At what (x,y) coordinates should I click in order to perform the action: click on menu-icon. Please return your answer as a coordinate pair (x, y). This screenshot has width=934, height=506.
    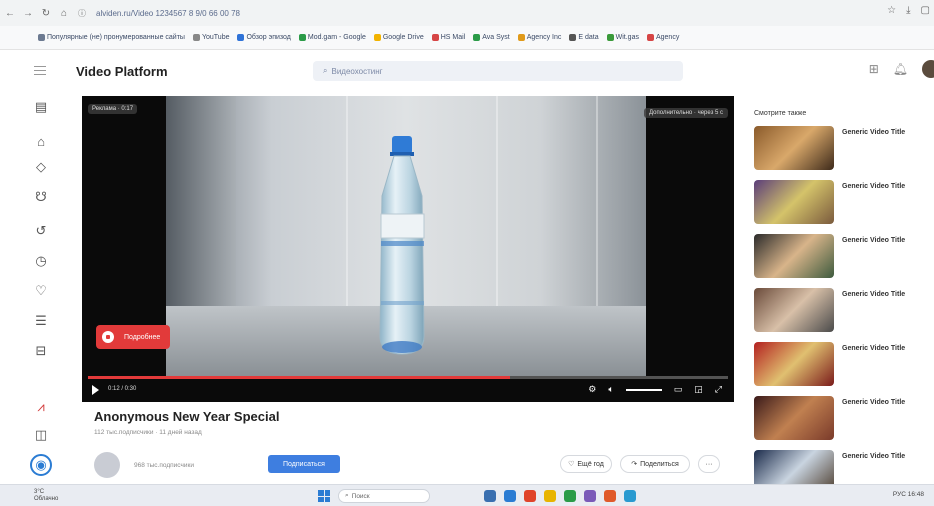
    Looking at the image, I should click on (40, 70).